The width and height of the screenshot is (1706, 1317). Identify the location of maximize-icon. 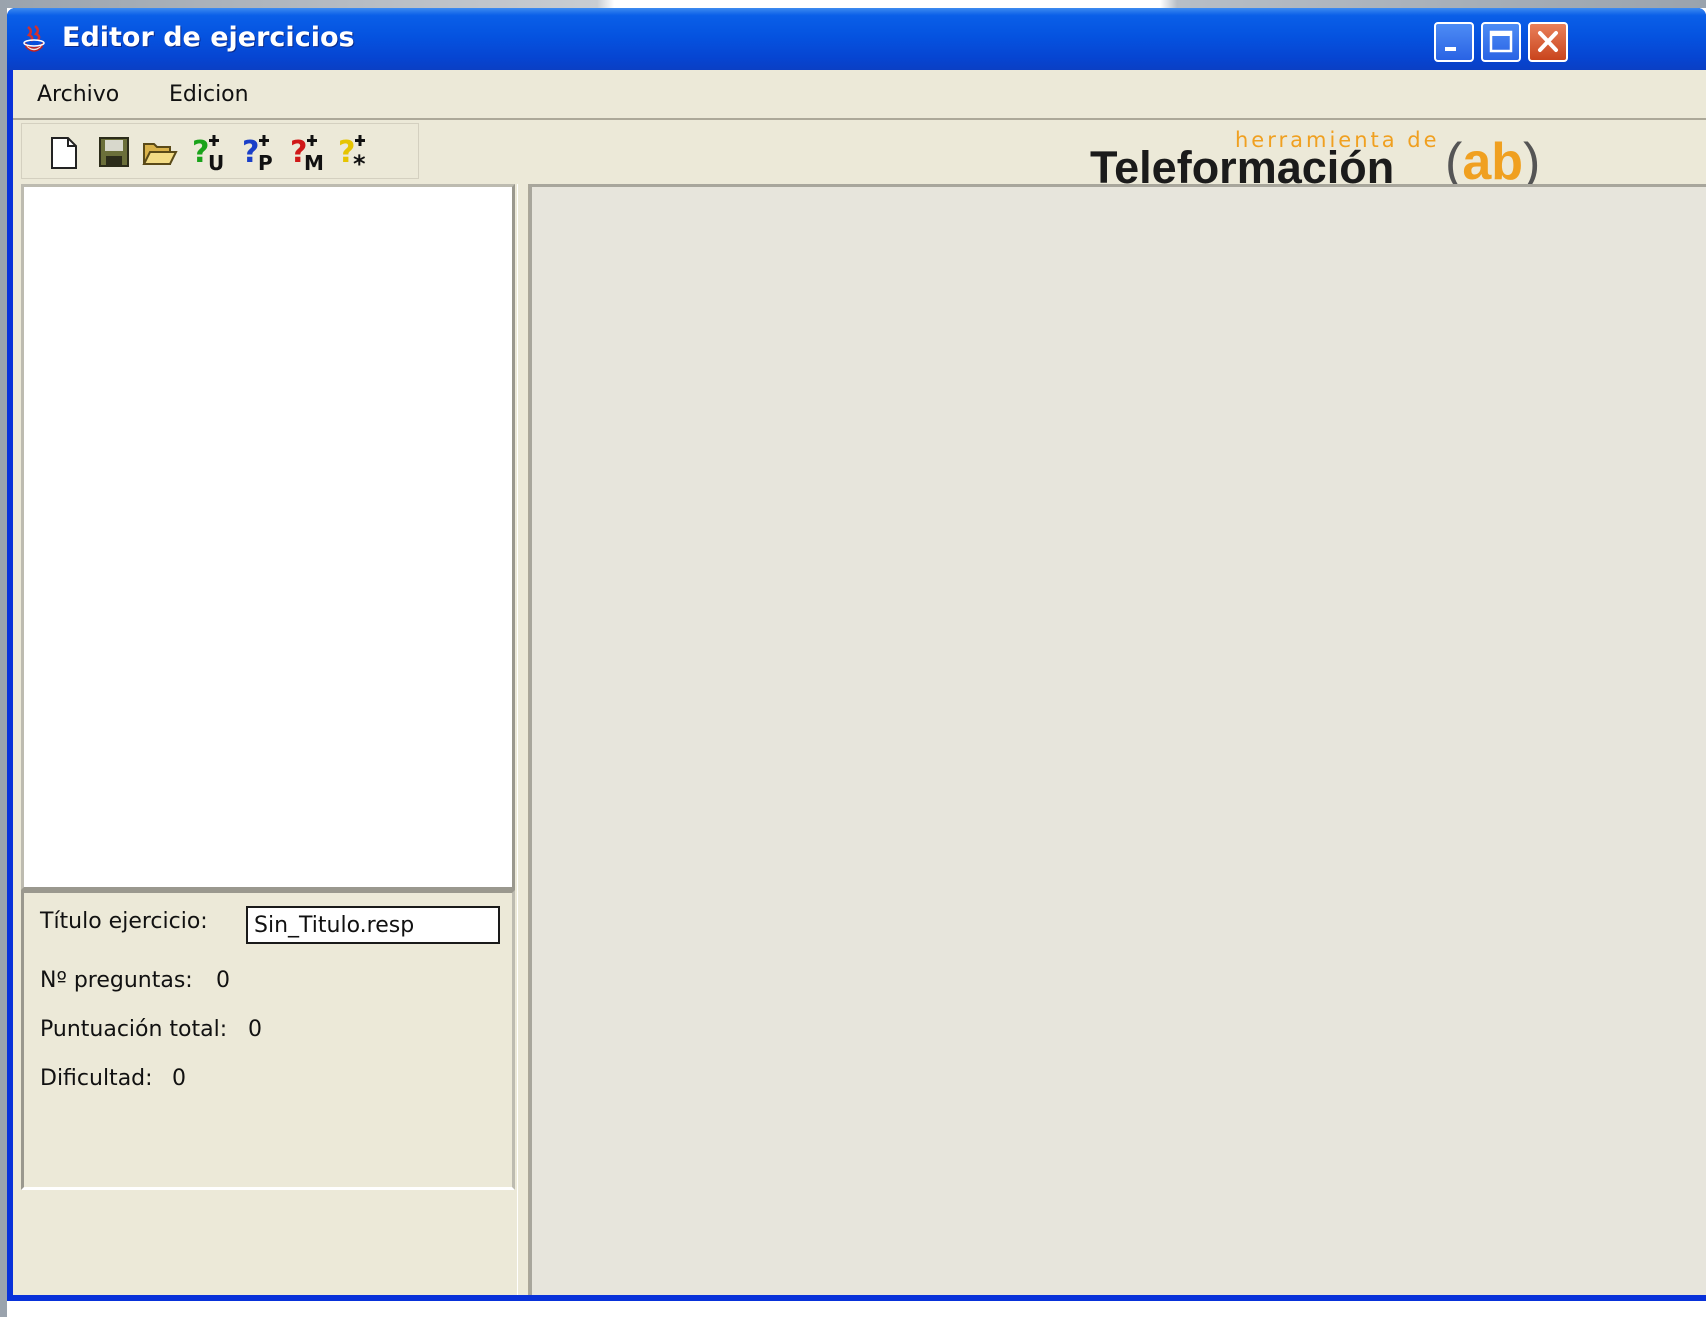
(1501, 41).